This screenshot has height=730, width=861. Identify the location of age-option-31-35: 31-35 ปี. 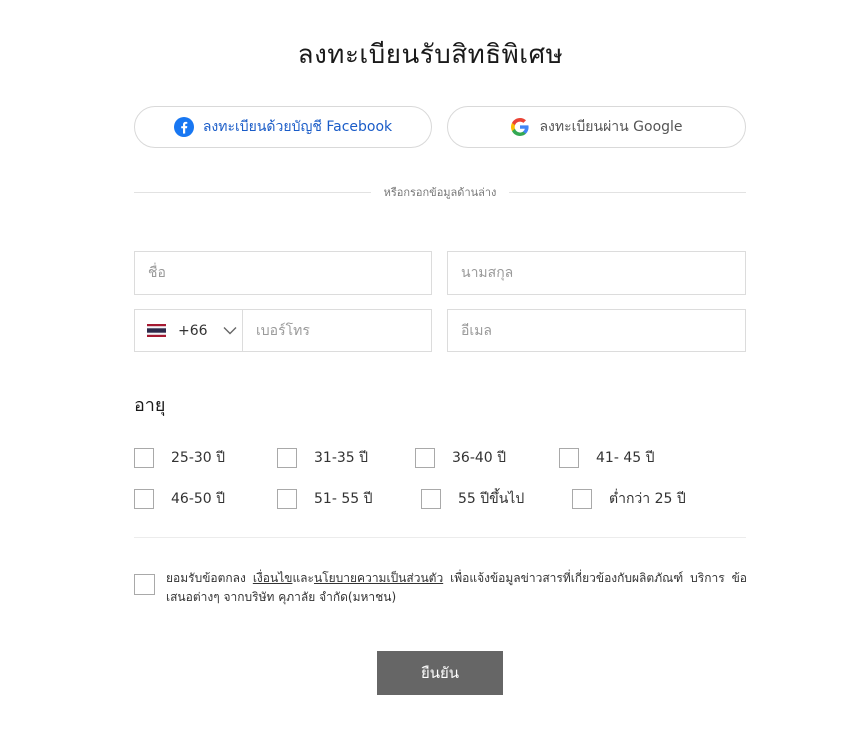
(322, 458).